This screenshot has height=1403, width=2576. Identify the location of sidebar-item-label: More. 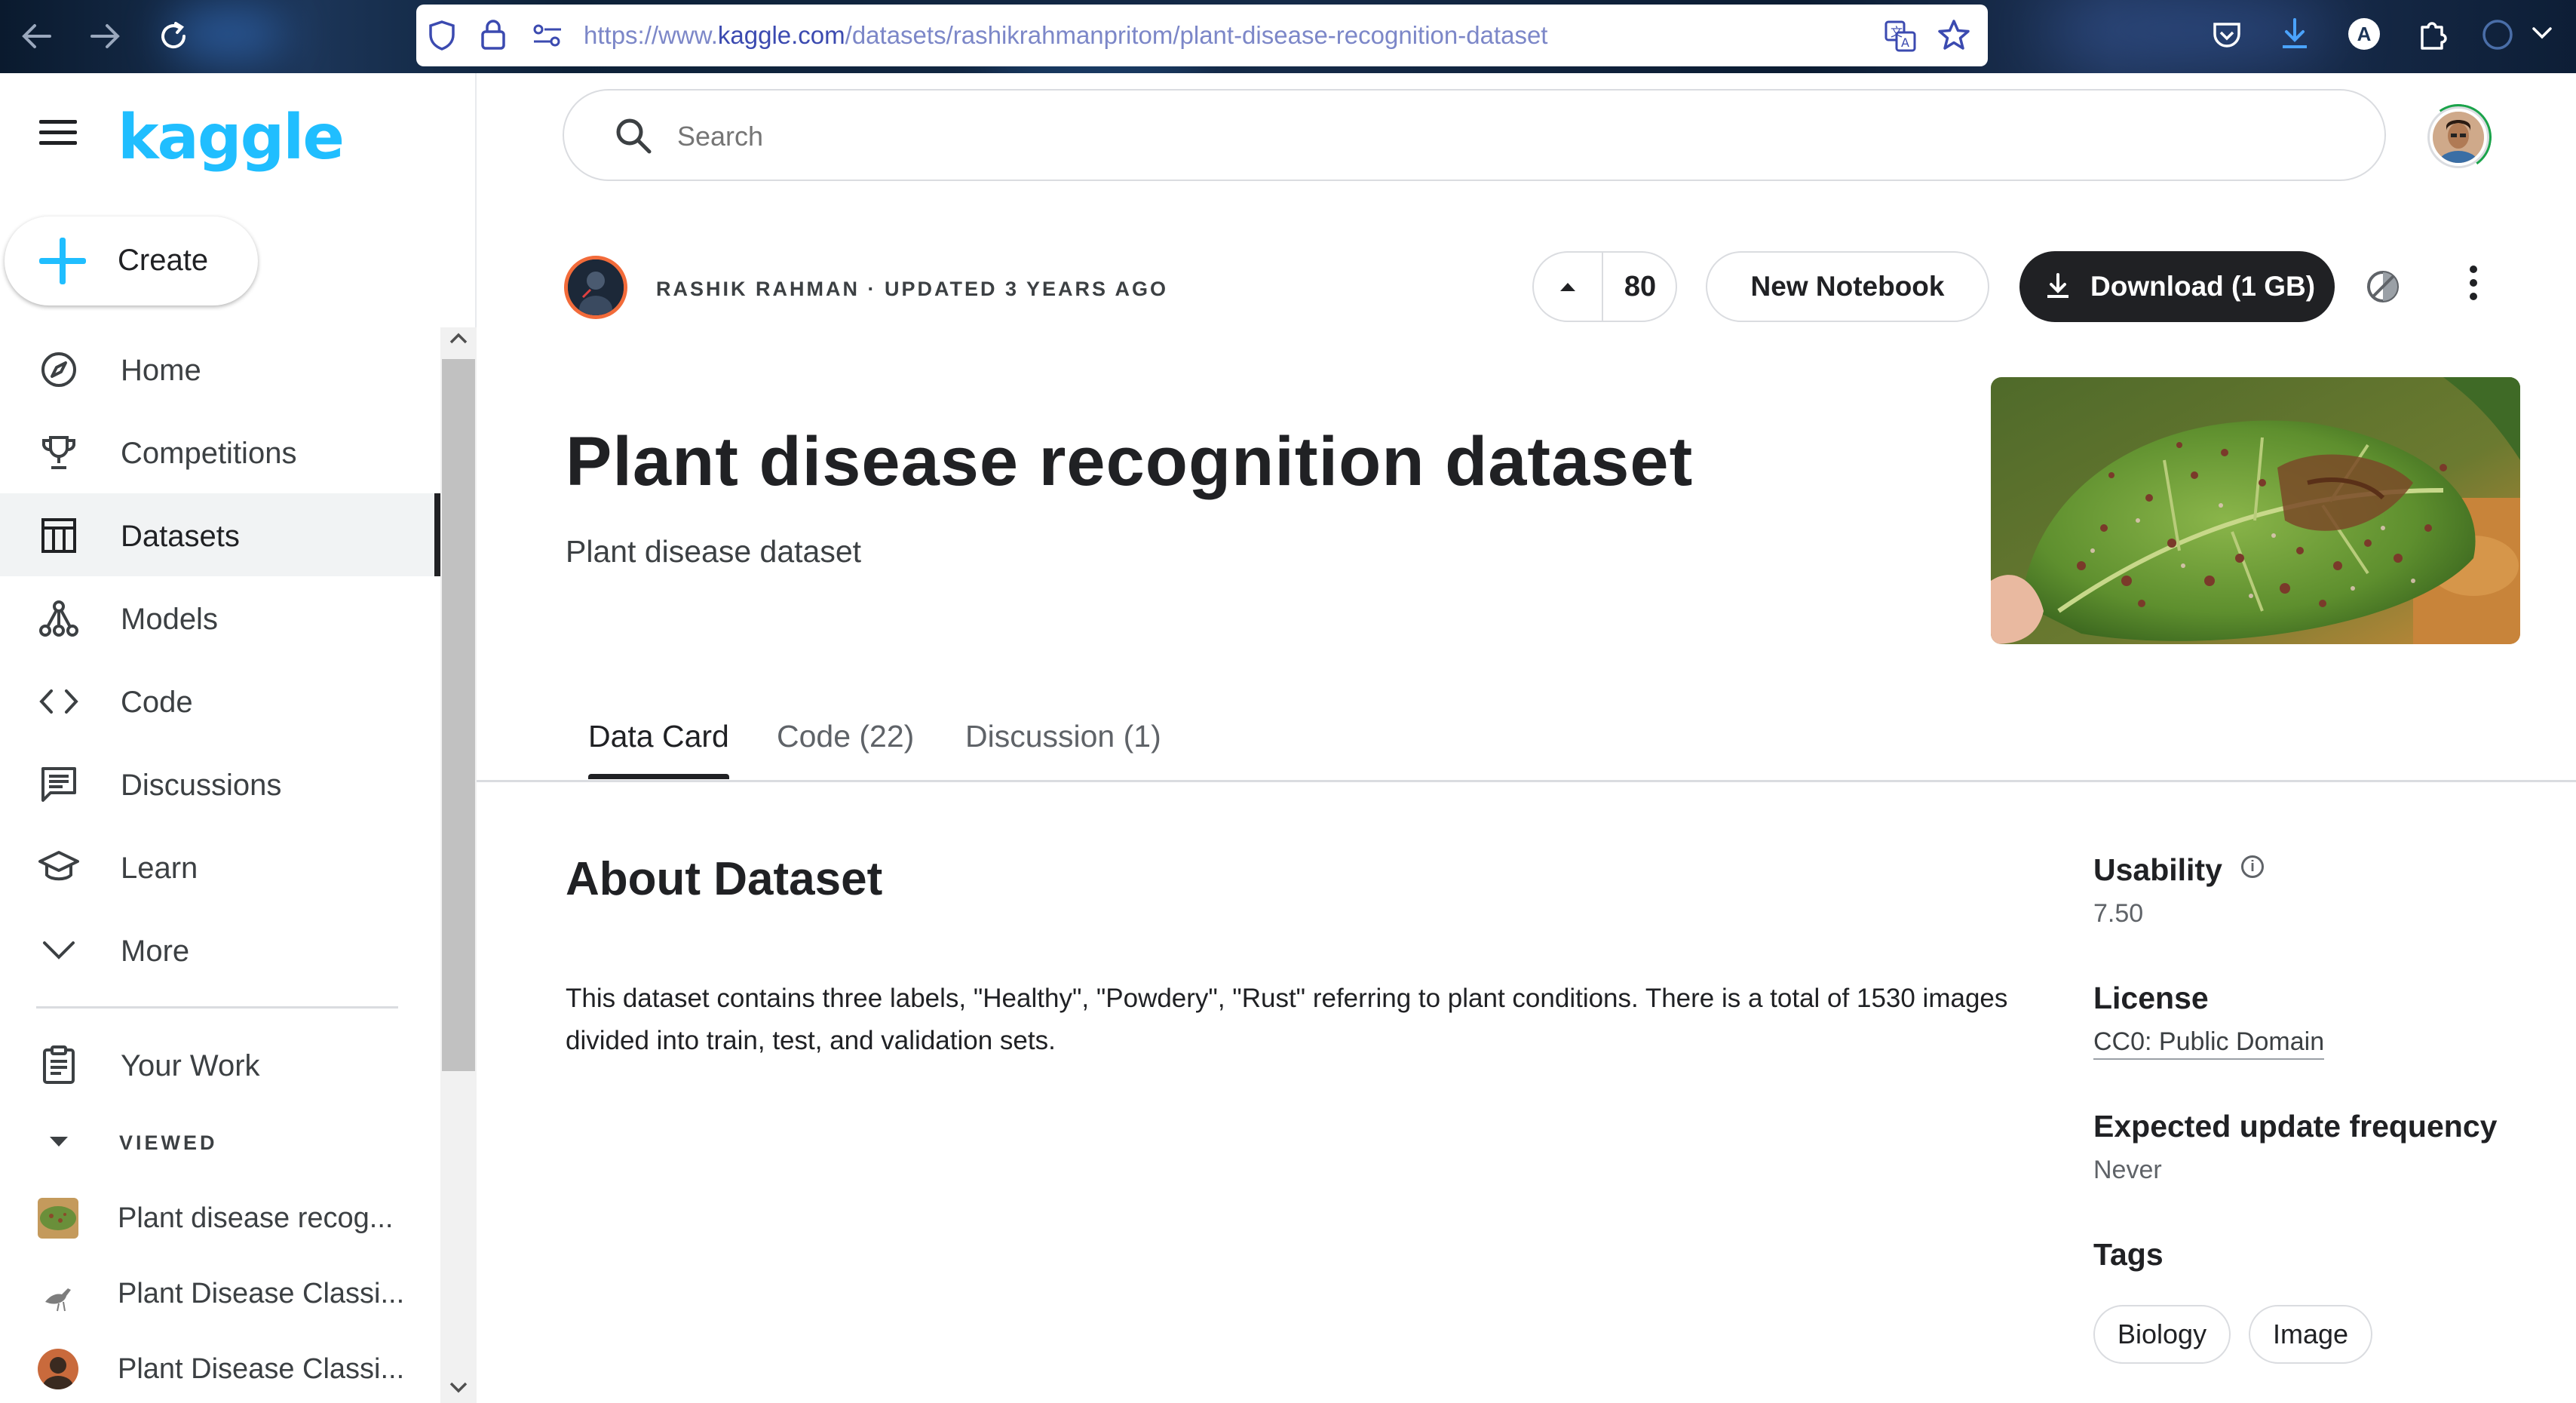
(155, 951).